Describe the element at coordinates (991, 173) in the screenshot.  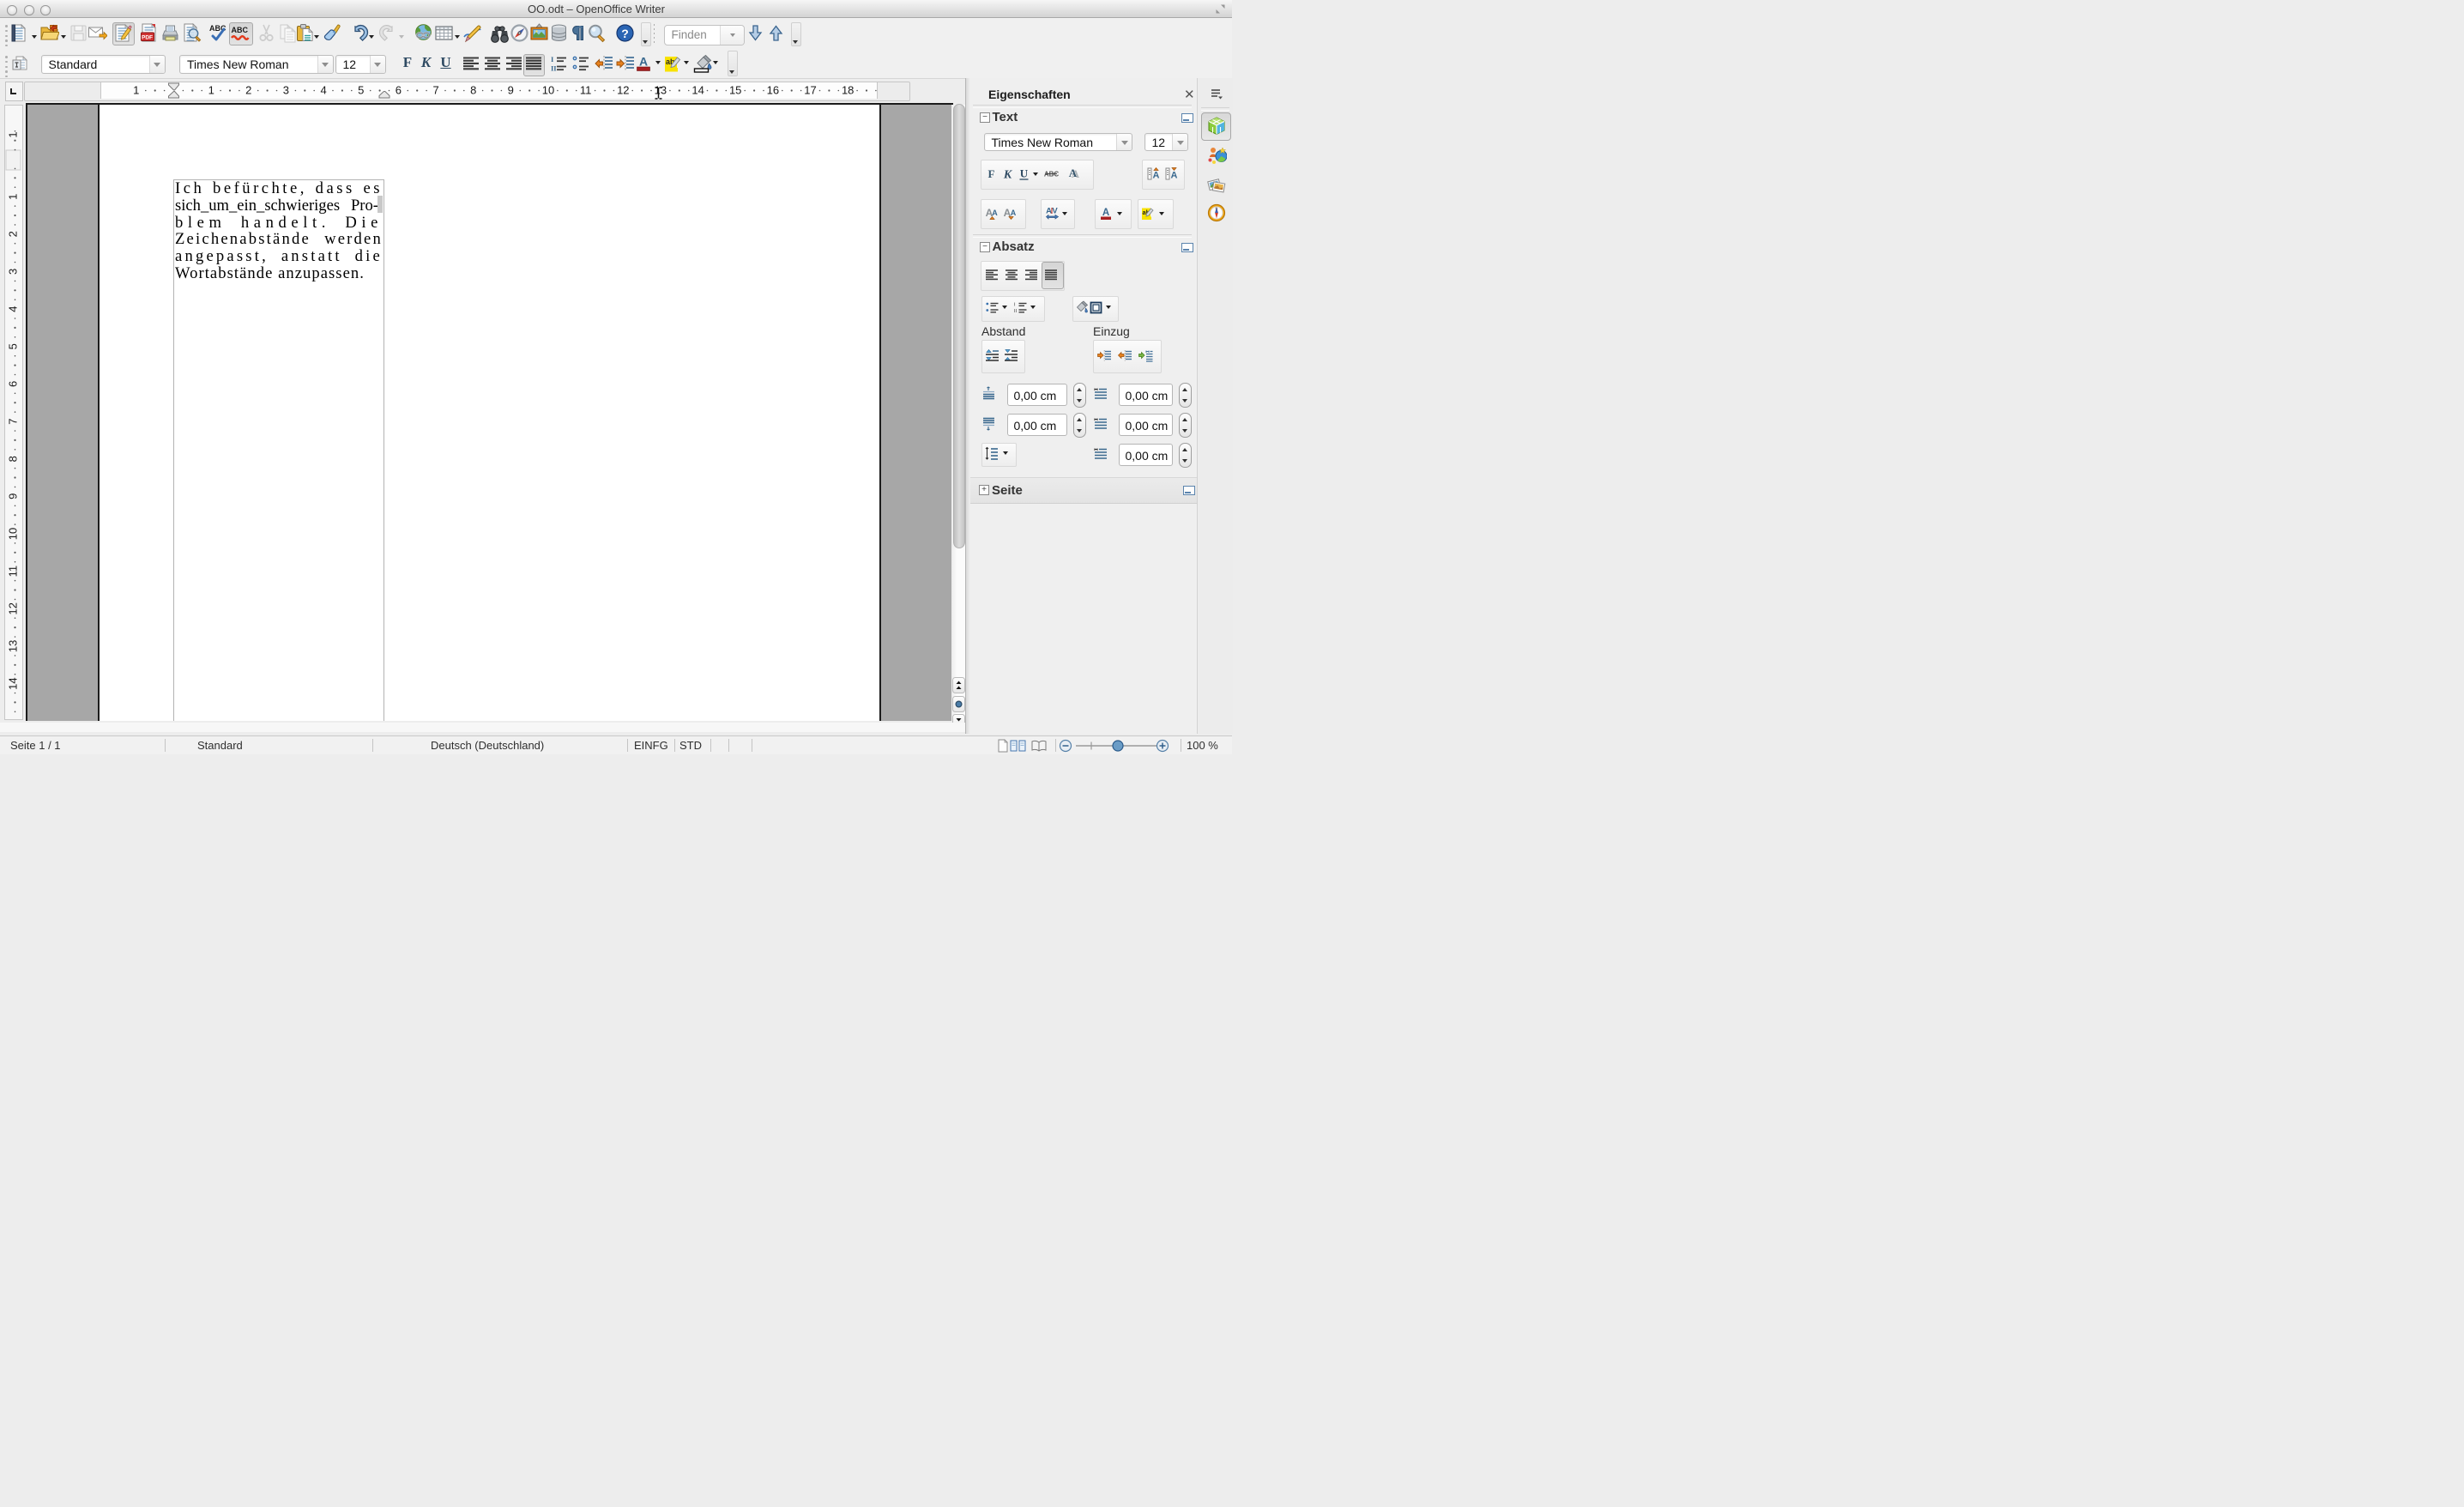
I see `svg-text: F` at that location.